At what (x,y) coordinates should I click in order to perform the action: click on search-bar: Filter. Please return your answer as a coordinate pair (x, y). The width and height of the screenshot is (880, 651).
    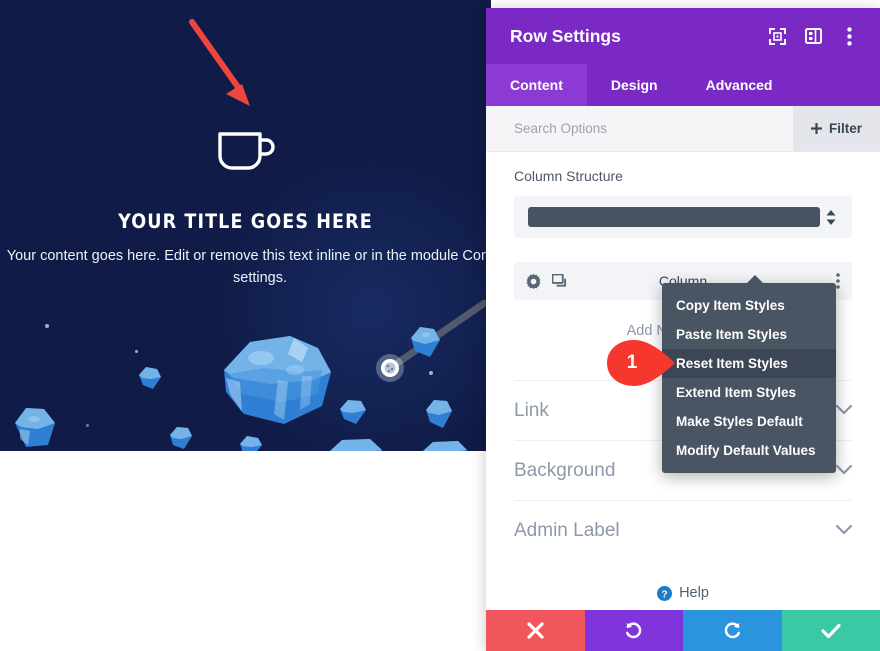
    Looking at the image, I should click on (683, 129).